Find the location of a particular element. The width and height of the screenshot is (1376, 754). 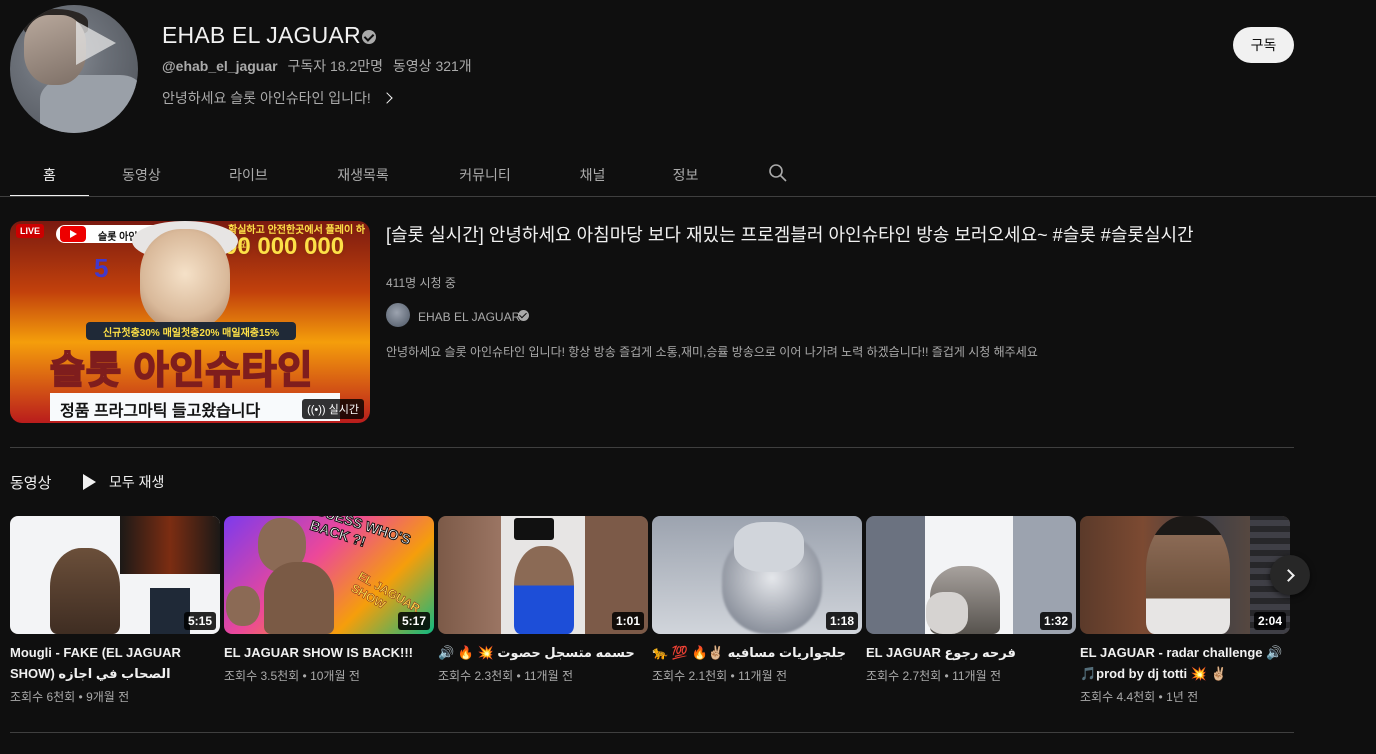

featured-channel-name: EHAB EL JAGUAR is located at coordinates (469, 317).